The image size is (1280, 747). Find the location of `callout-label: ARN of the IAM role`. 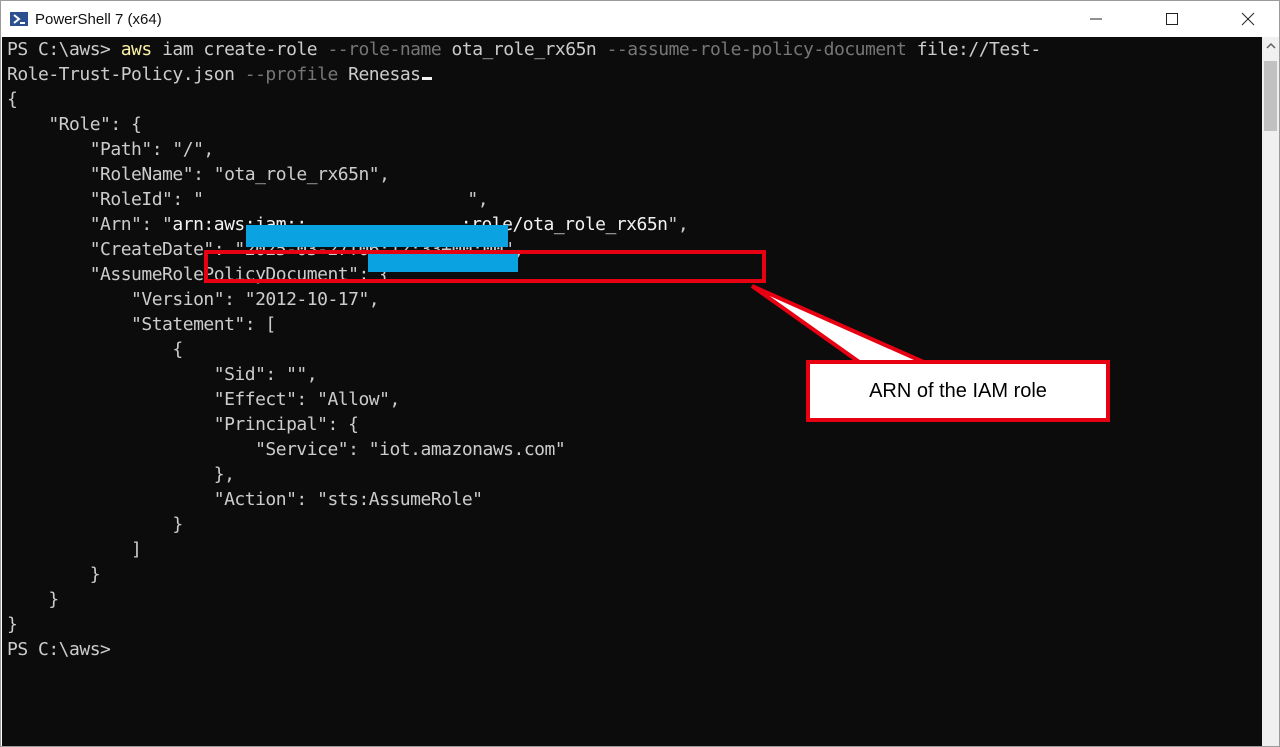

callout-label: ARN of the IAM role is located at coordinates (958, 391).